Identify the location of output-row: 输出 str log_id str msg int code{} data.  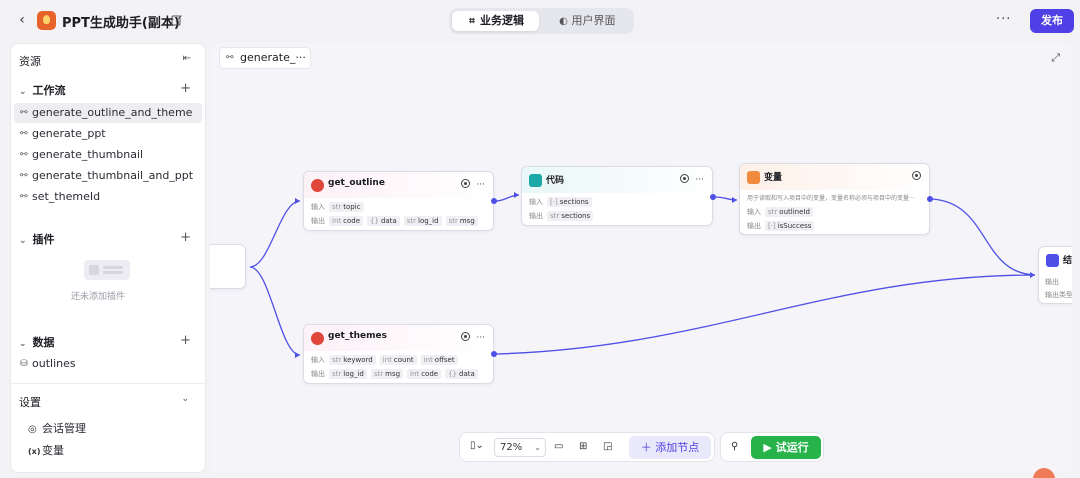
(396, 374).